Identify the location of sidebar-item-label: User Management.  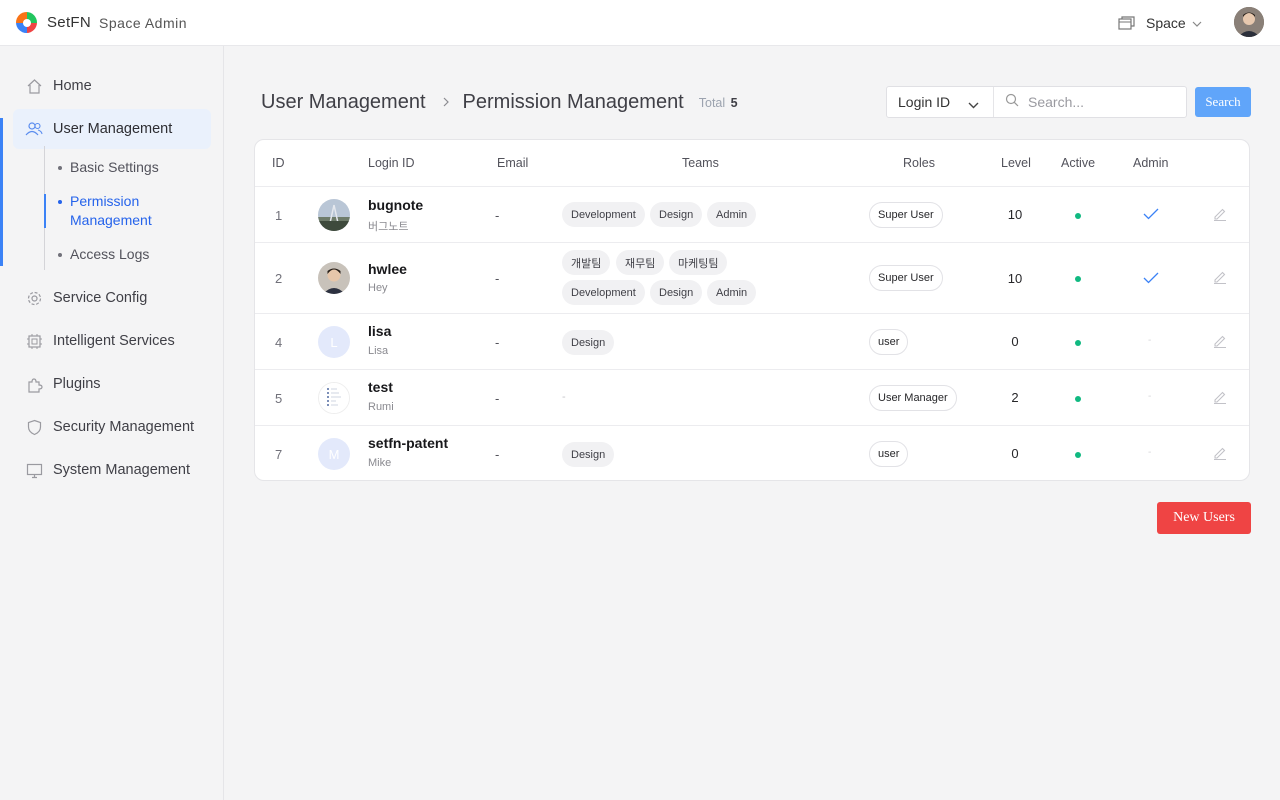
(113, 129).